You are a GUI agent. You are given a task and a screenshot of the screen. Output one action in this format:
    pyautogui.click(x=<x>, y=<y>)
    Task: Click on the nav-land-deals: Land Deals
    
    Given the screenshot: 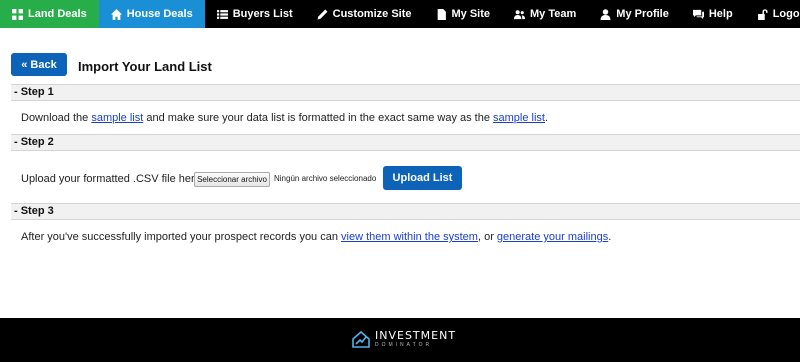 What is the action you would take?
    pyautogui.click(x=49, y=14)
    